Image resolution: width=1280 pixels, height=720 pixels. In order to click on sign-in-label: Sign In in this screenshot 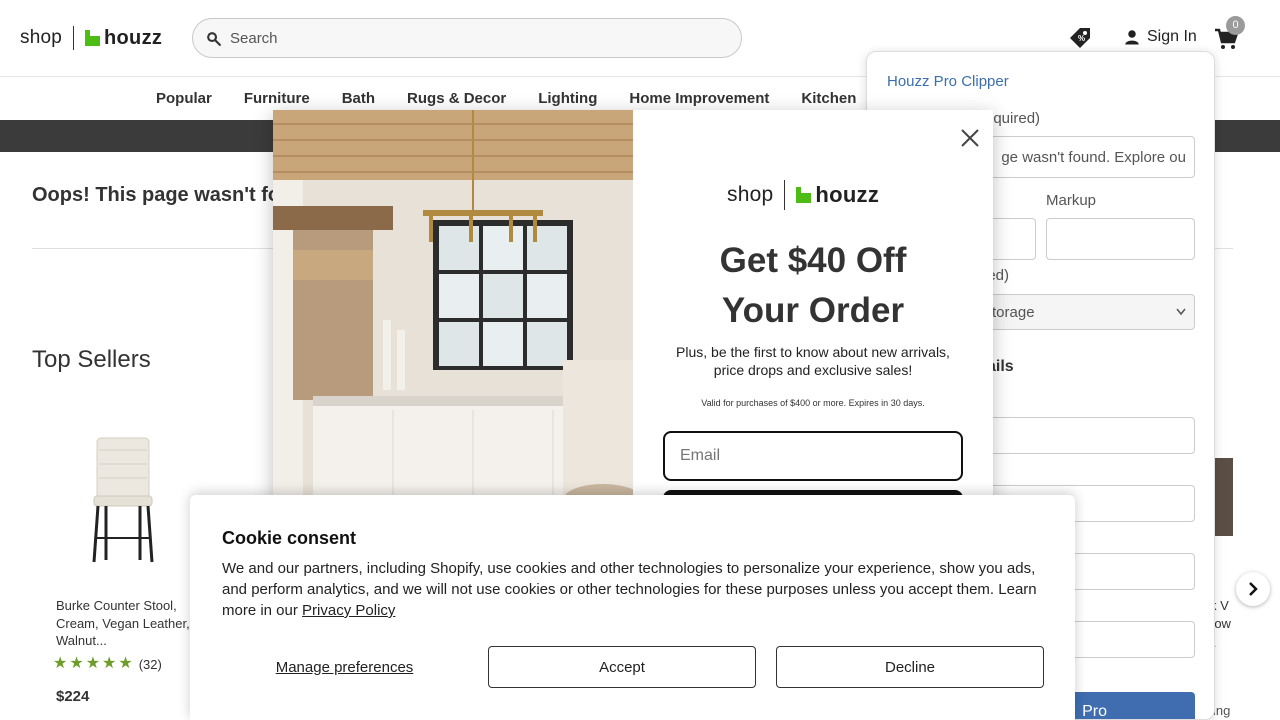, I will do `click(1172, 36)`.